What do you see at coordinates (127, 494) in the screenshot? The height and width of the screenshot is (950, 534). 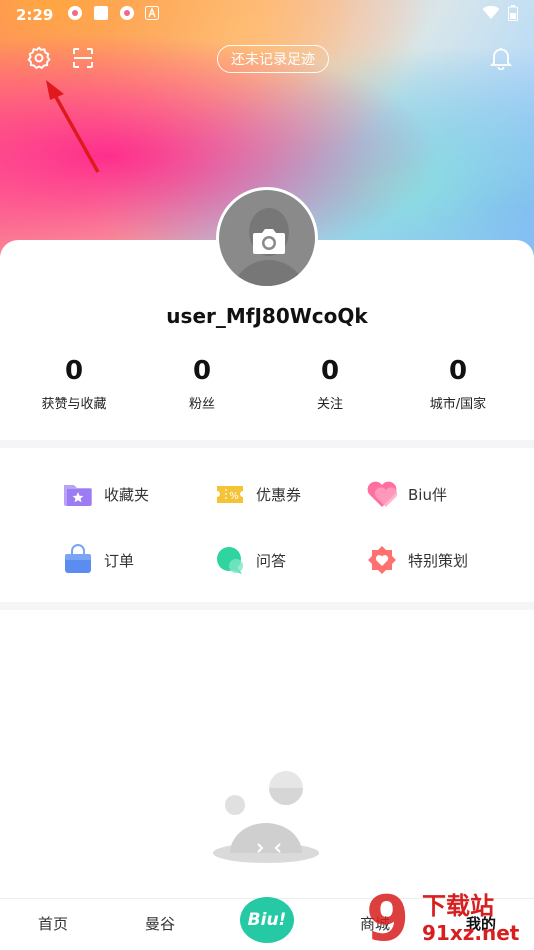 I see `menu-item-label: 收藏夹` at bounding box center [127, 494].